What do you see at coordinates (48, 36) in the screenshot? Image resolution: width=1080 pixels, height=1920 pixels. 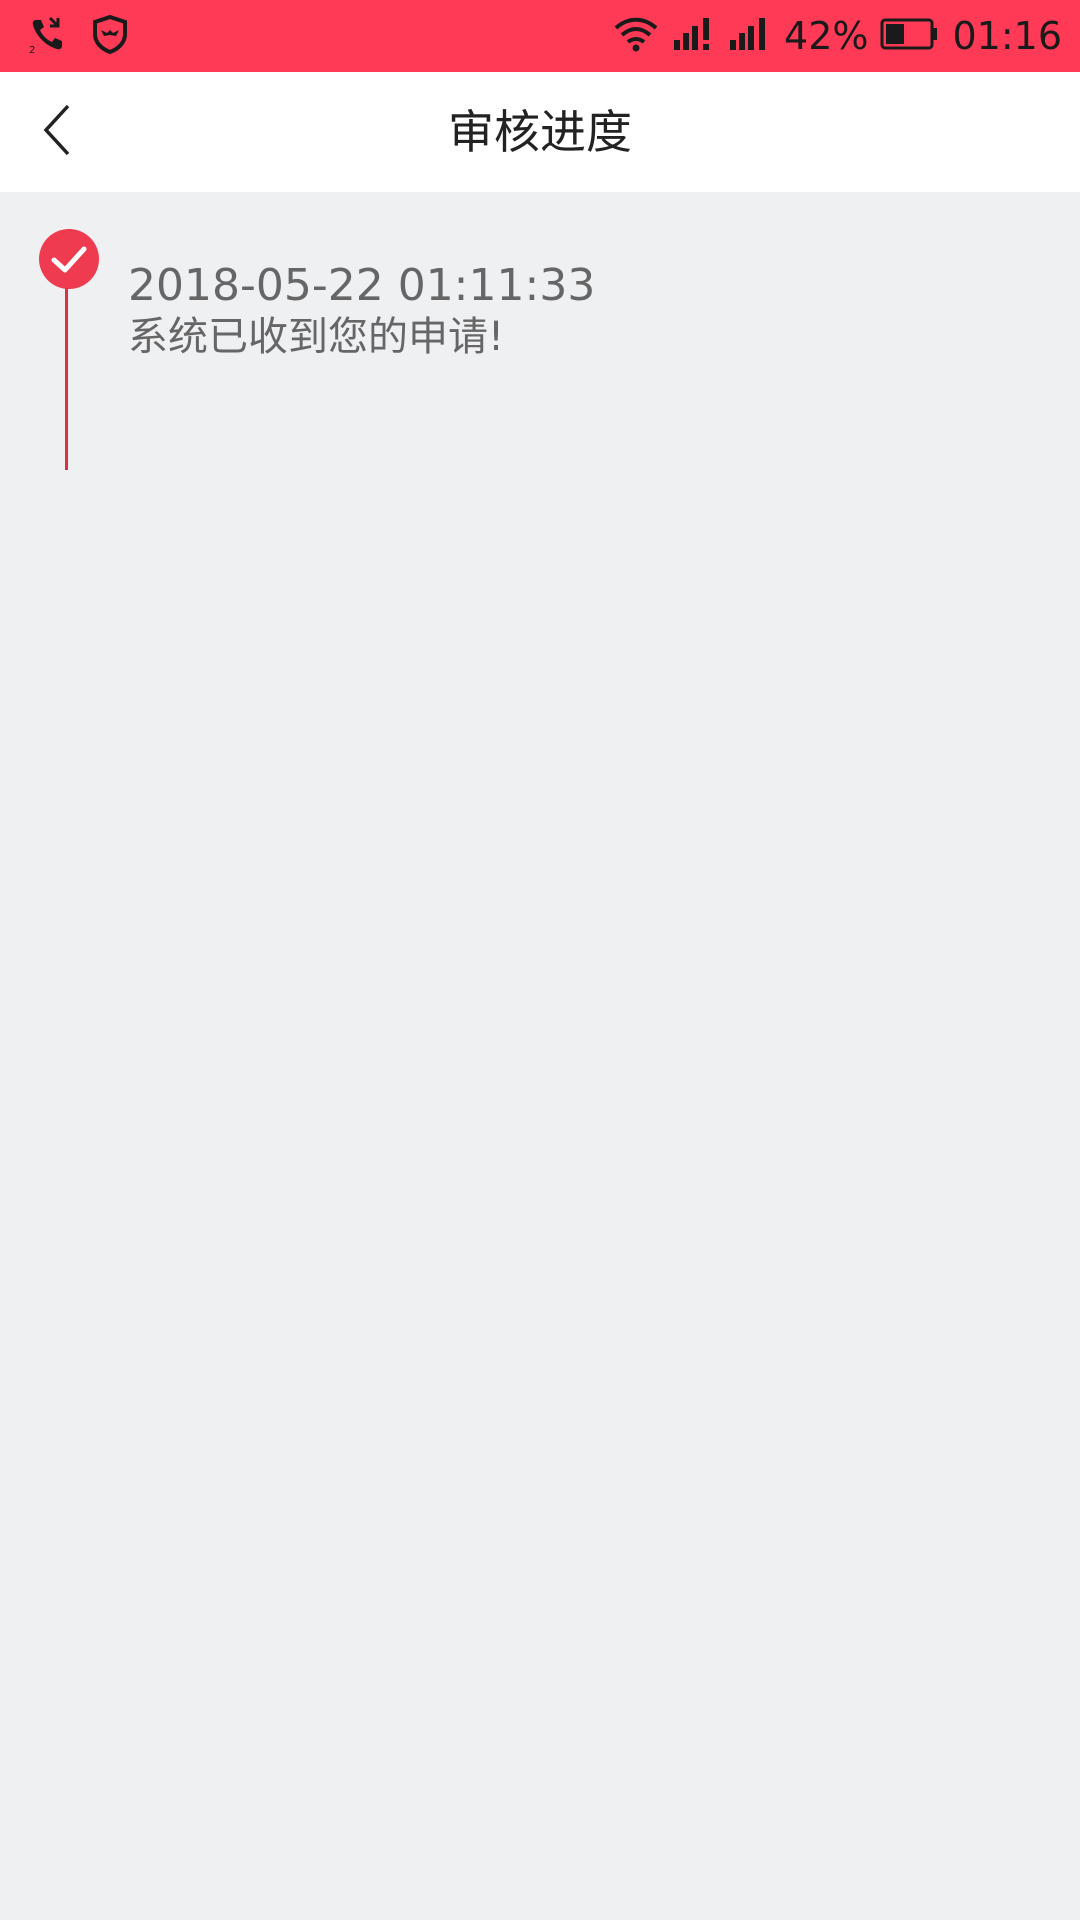 I see `missed-call-icon: 2` at bounding box center [48, 36].